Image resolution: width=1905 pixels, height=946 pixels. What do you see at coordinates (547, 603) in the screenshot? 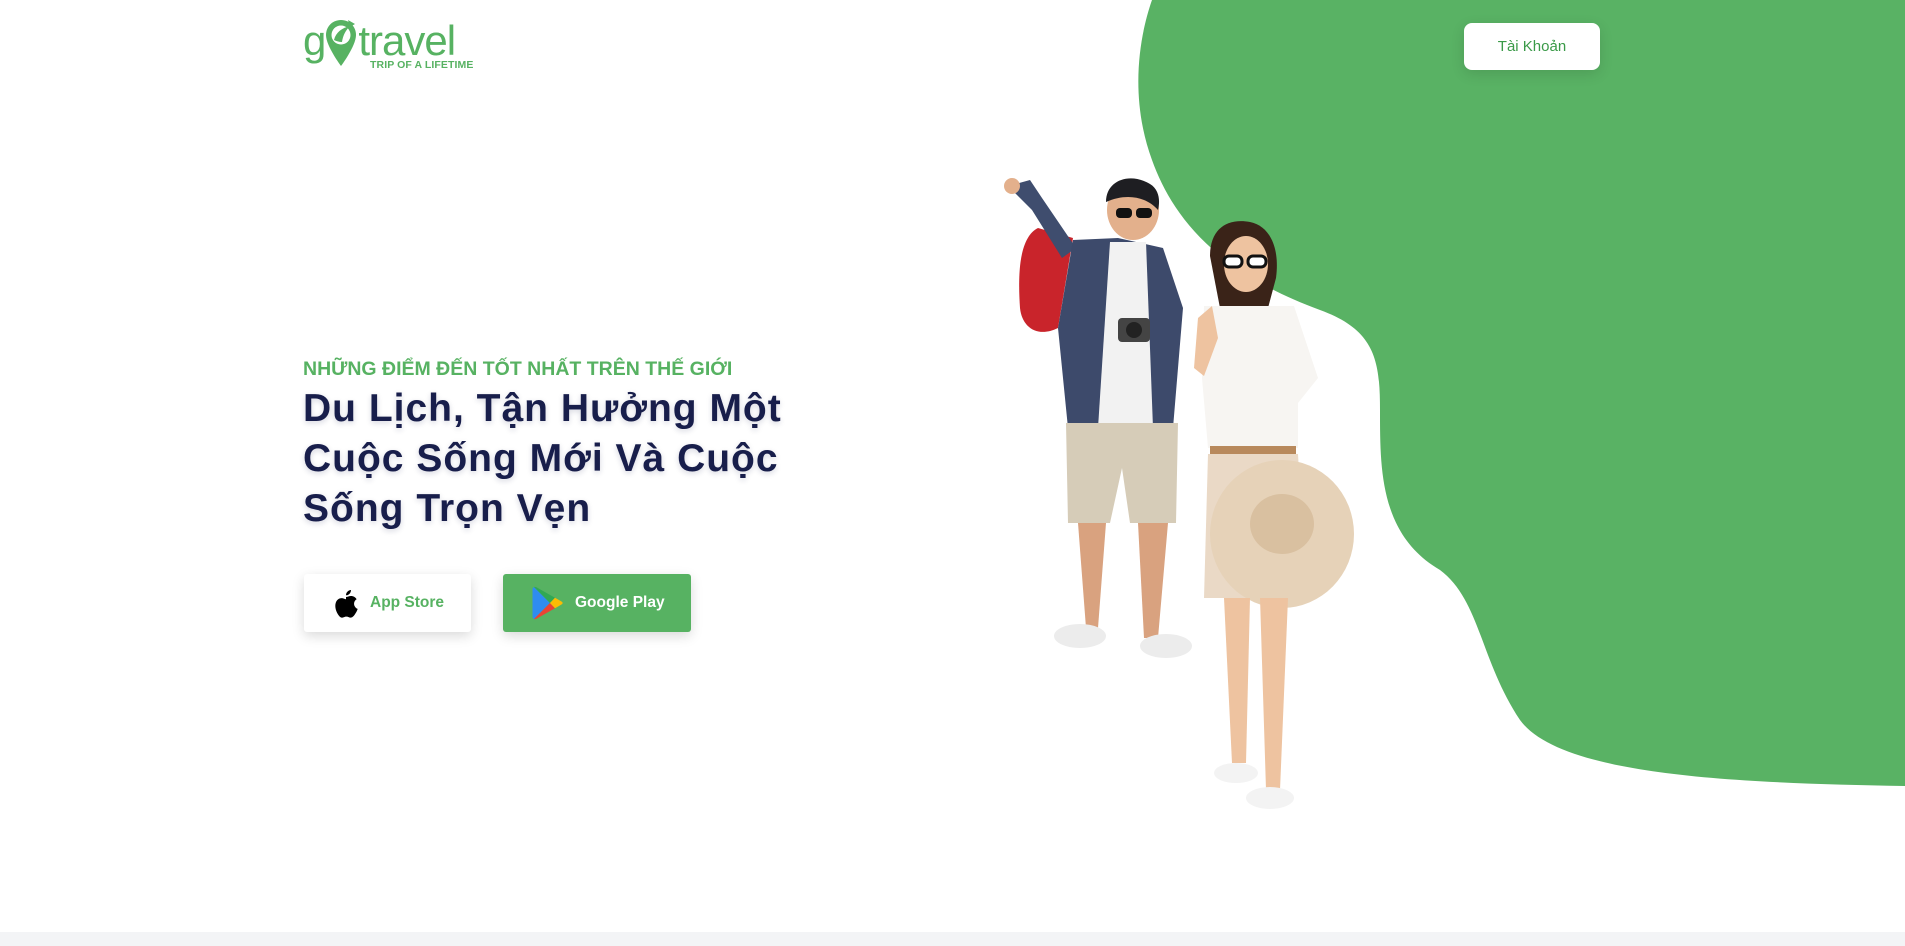
I see `google-play-icon` at bounding box center [547, 603].